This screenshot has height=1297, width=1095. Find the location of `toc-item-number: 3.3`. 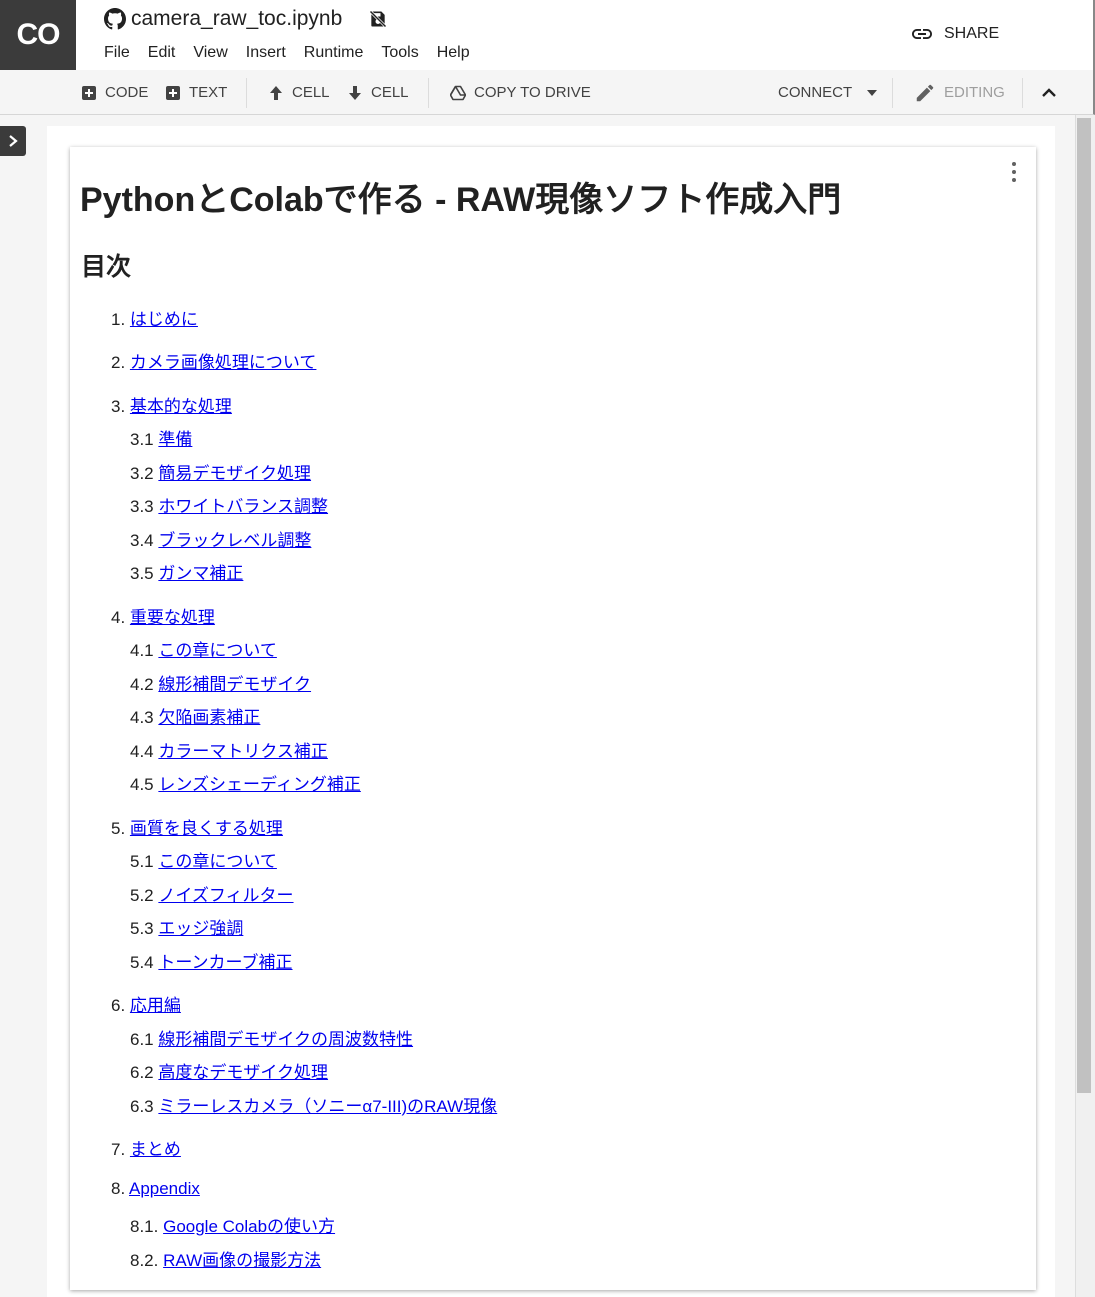

toc-item-number: 3.3 is located at coordinates (142, 506).